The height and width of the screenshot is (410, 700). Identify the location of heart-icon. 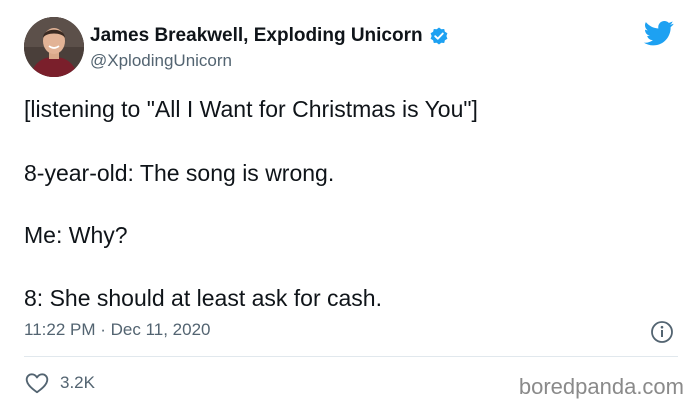
(37, 383).